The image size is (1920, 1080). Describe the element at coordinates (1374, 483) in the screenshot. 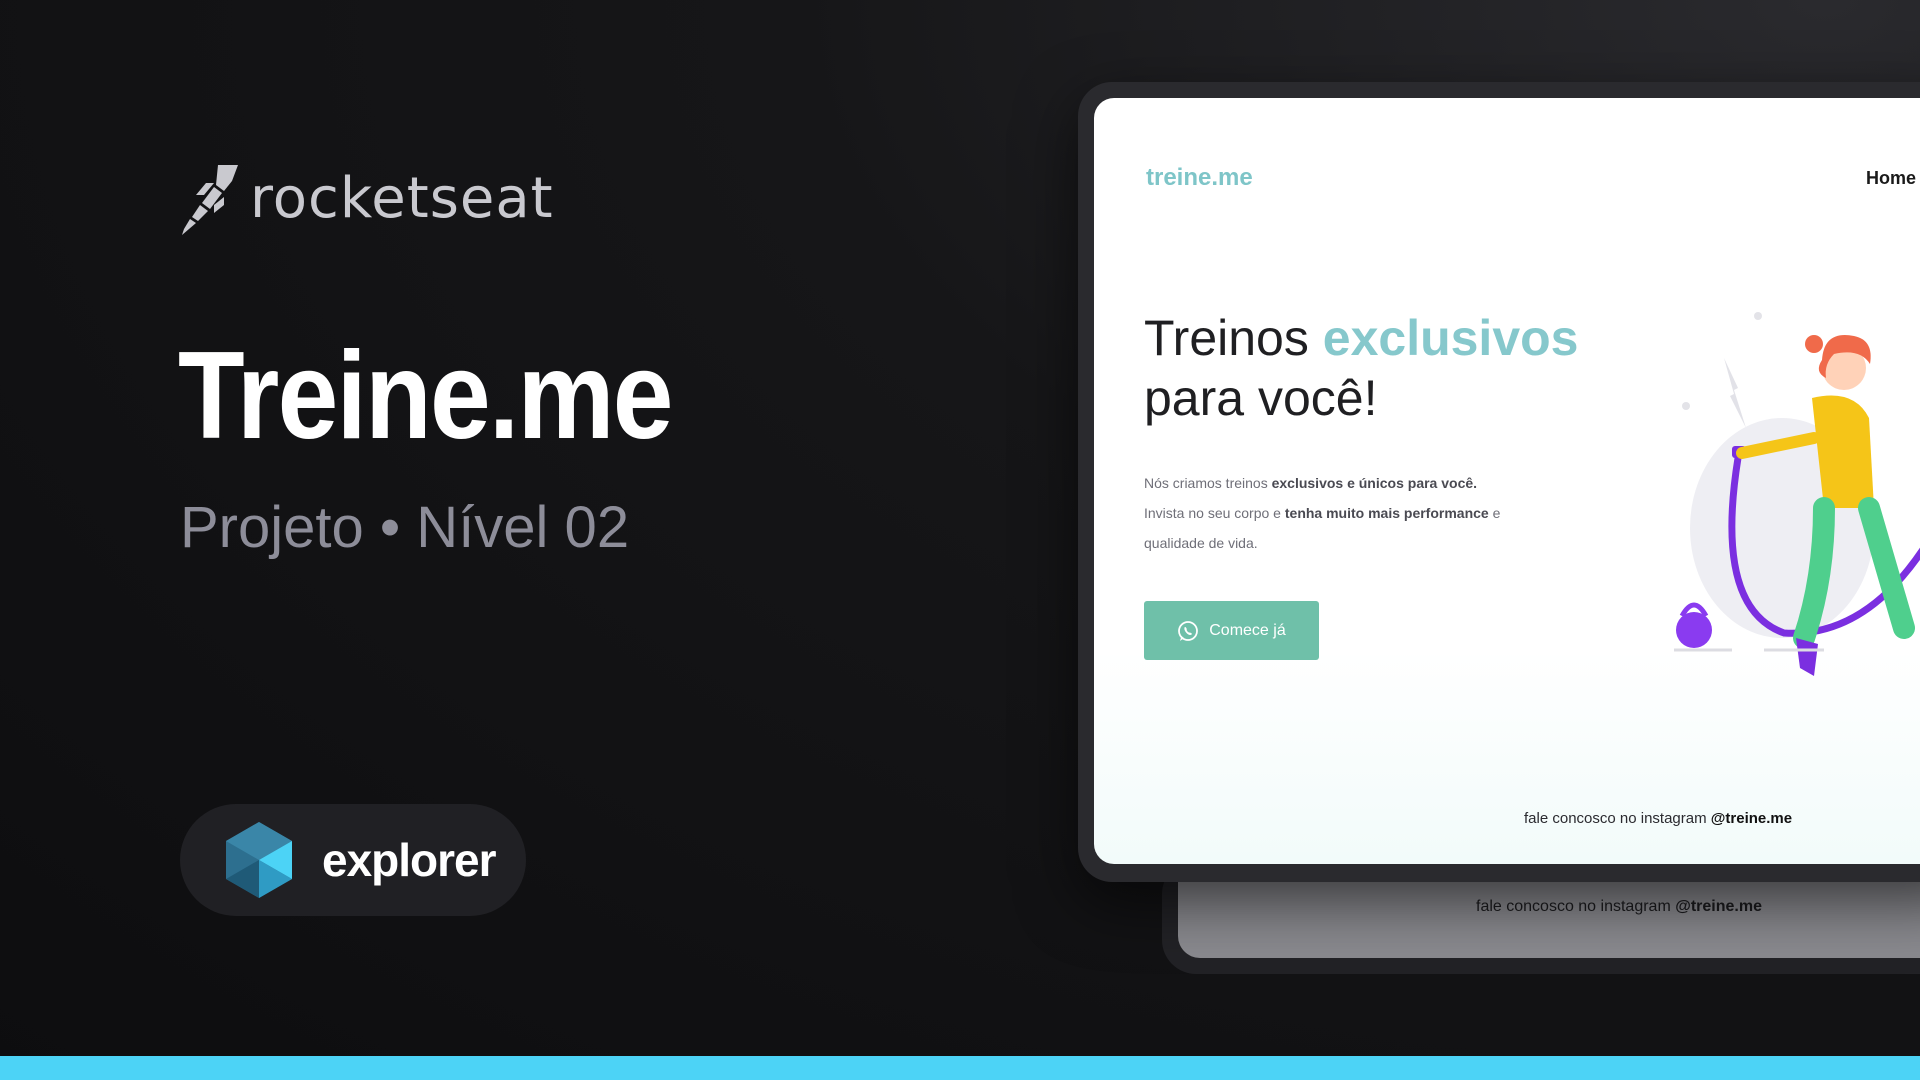

I see `desc-bold1: exclusivos e únicos para você.` at that location.